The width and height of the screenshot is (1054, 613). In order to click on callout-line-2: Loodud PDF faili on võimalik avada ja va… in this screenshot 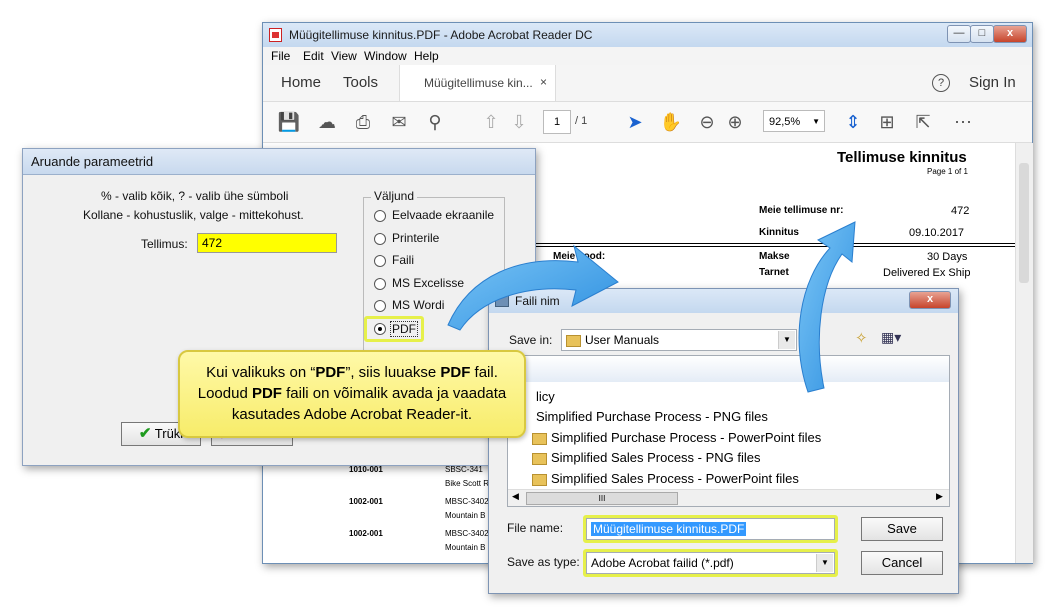, I will do `click(352, 393)`.